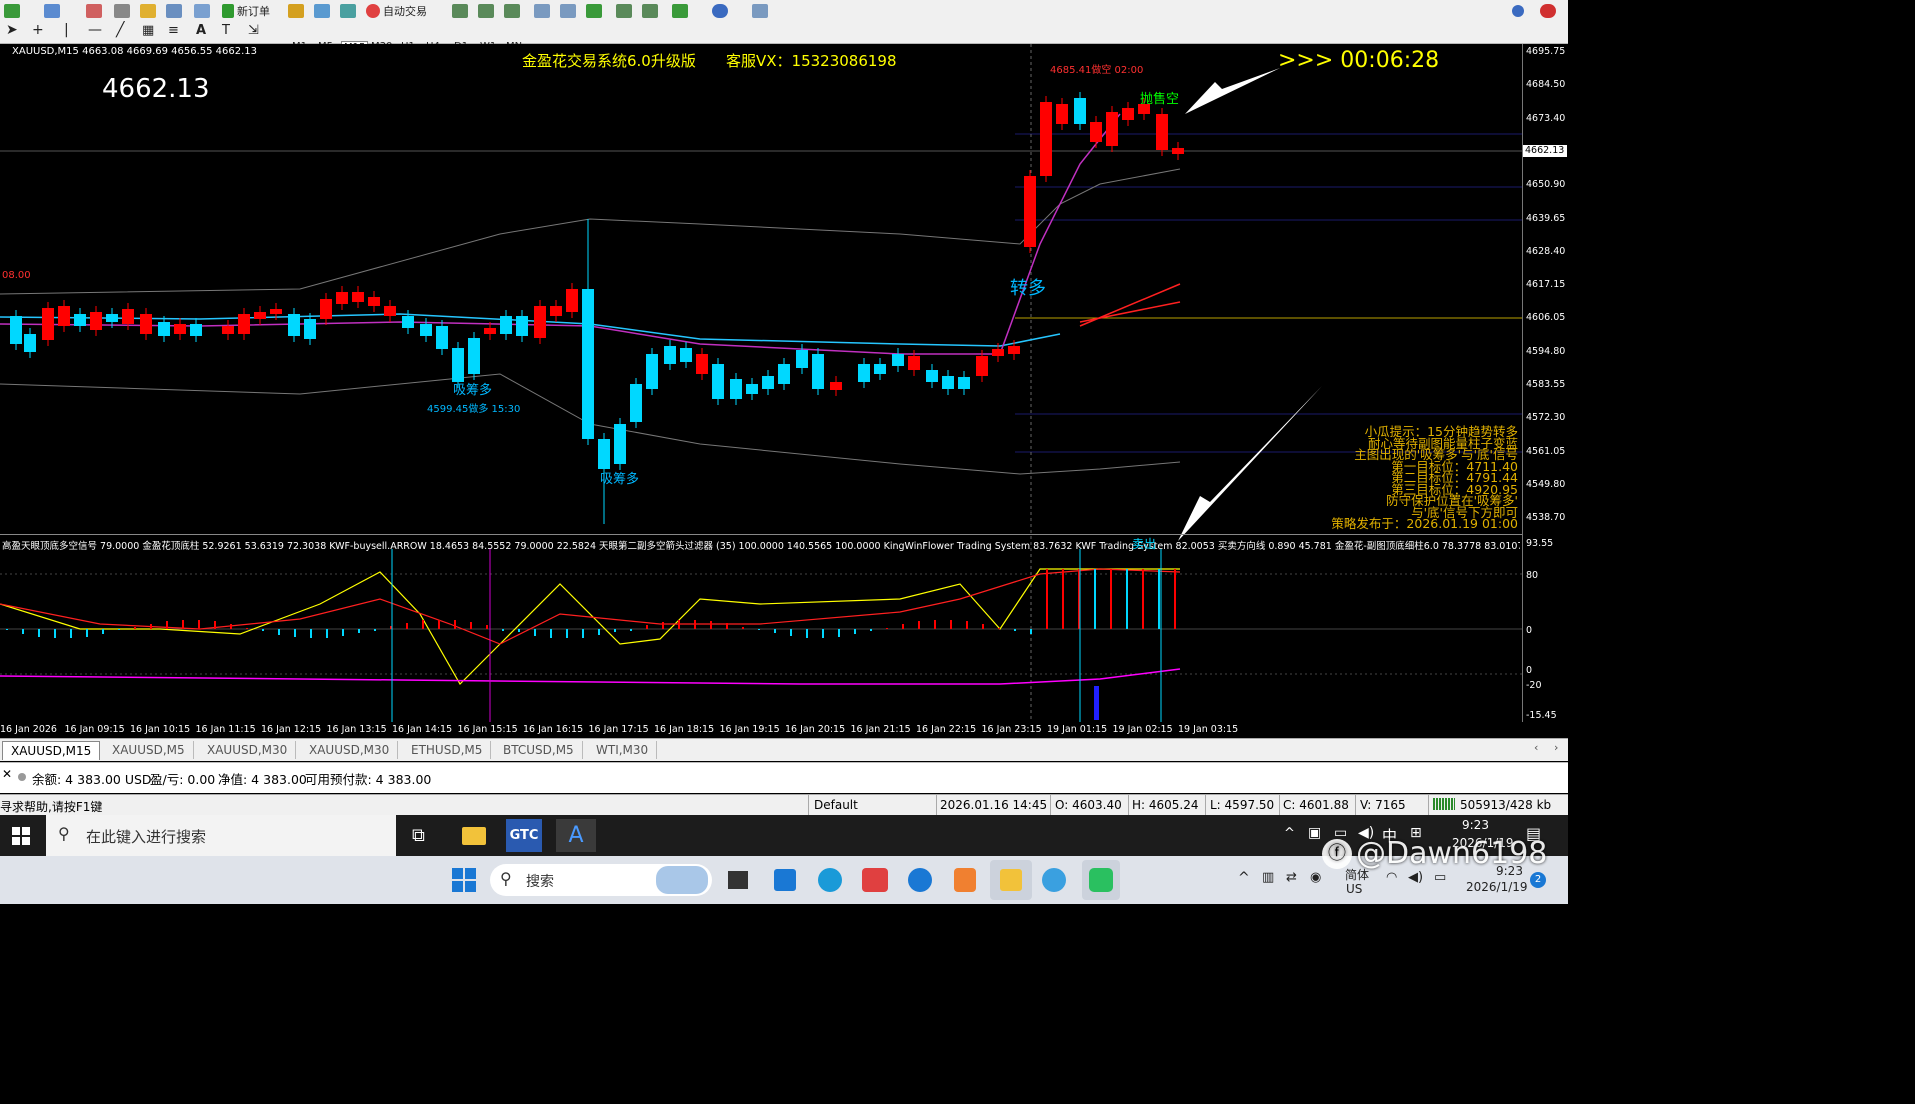 The width and height of the screenshot is (1915, 1104). What do you see at coordinates (51, 750) in the screenshot?
I see `tab-xauusd-m15: XAUUSD,M15` at bounding box center [51, 750].